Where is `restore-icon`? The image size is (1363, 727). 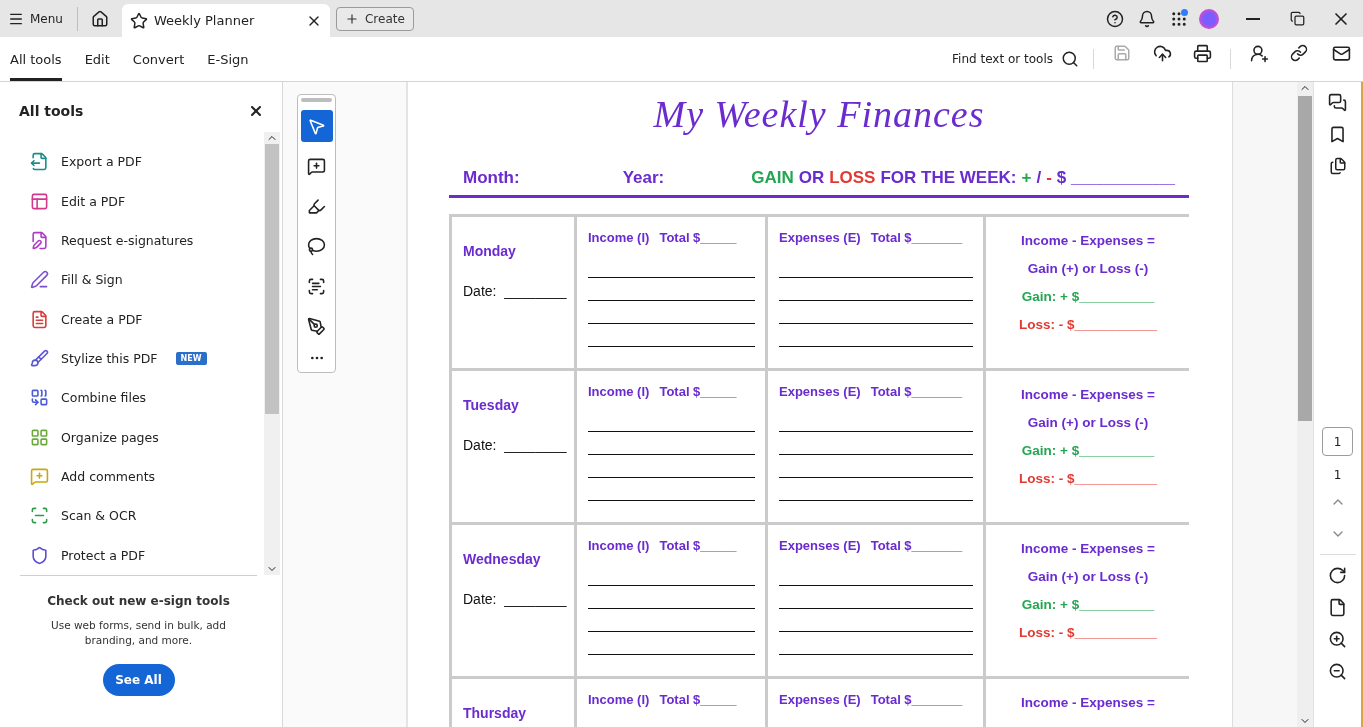
restore-icon is located at coordinates (1297, 18).